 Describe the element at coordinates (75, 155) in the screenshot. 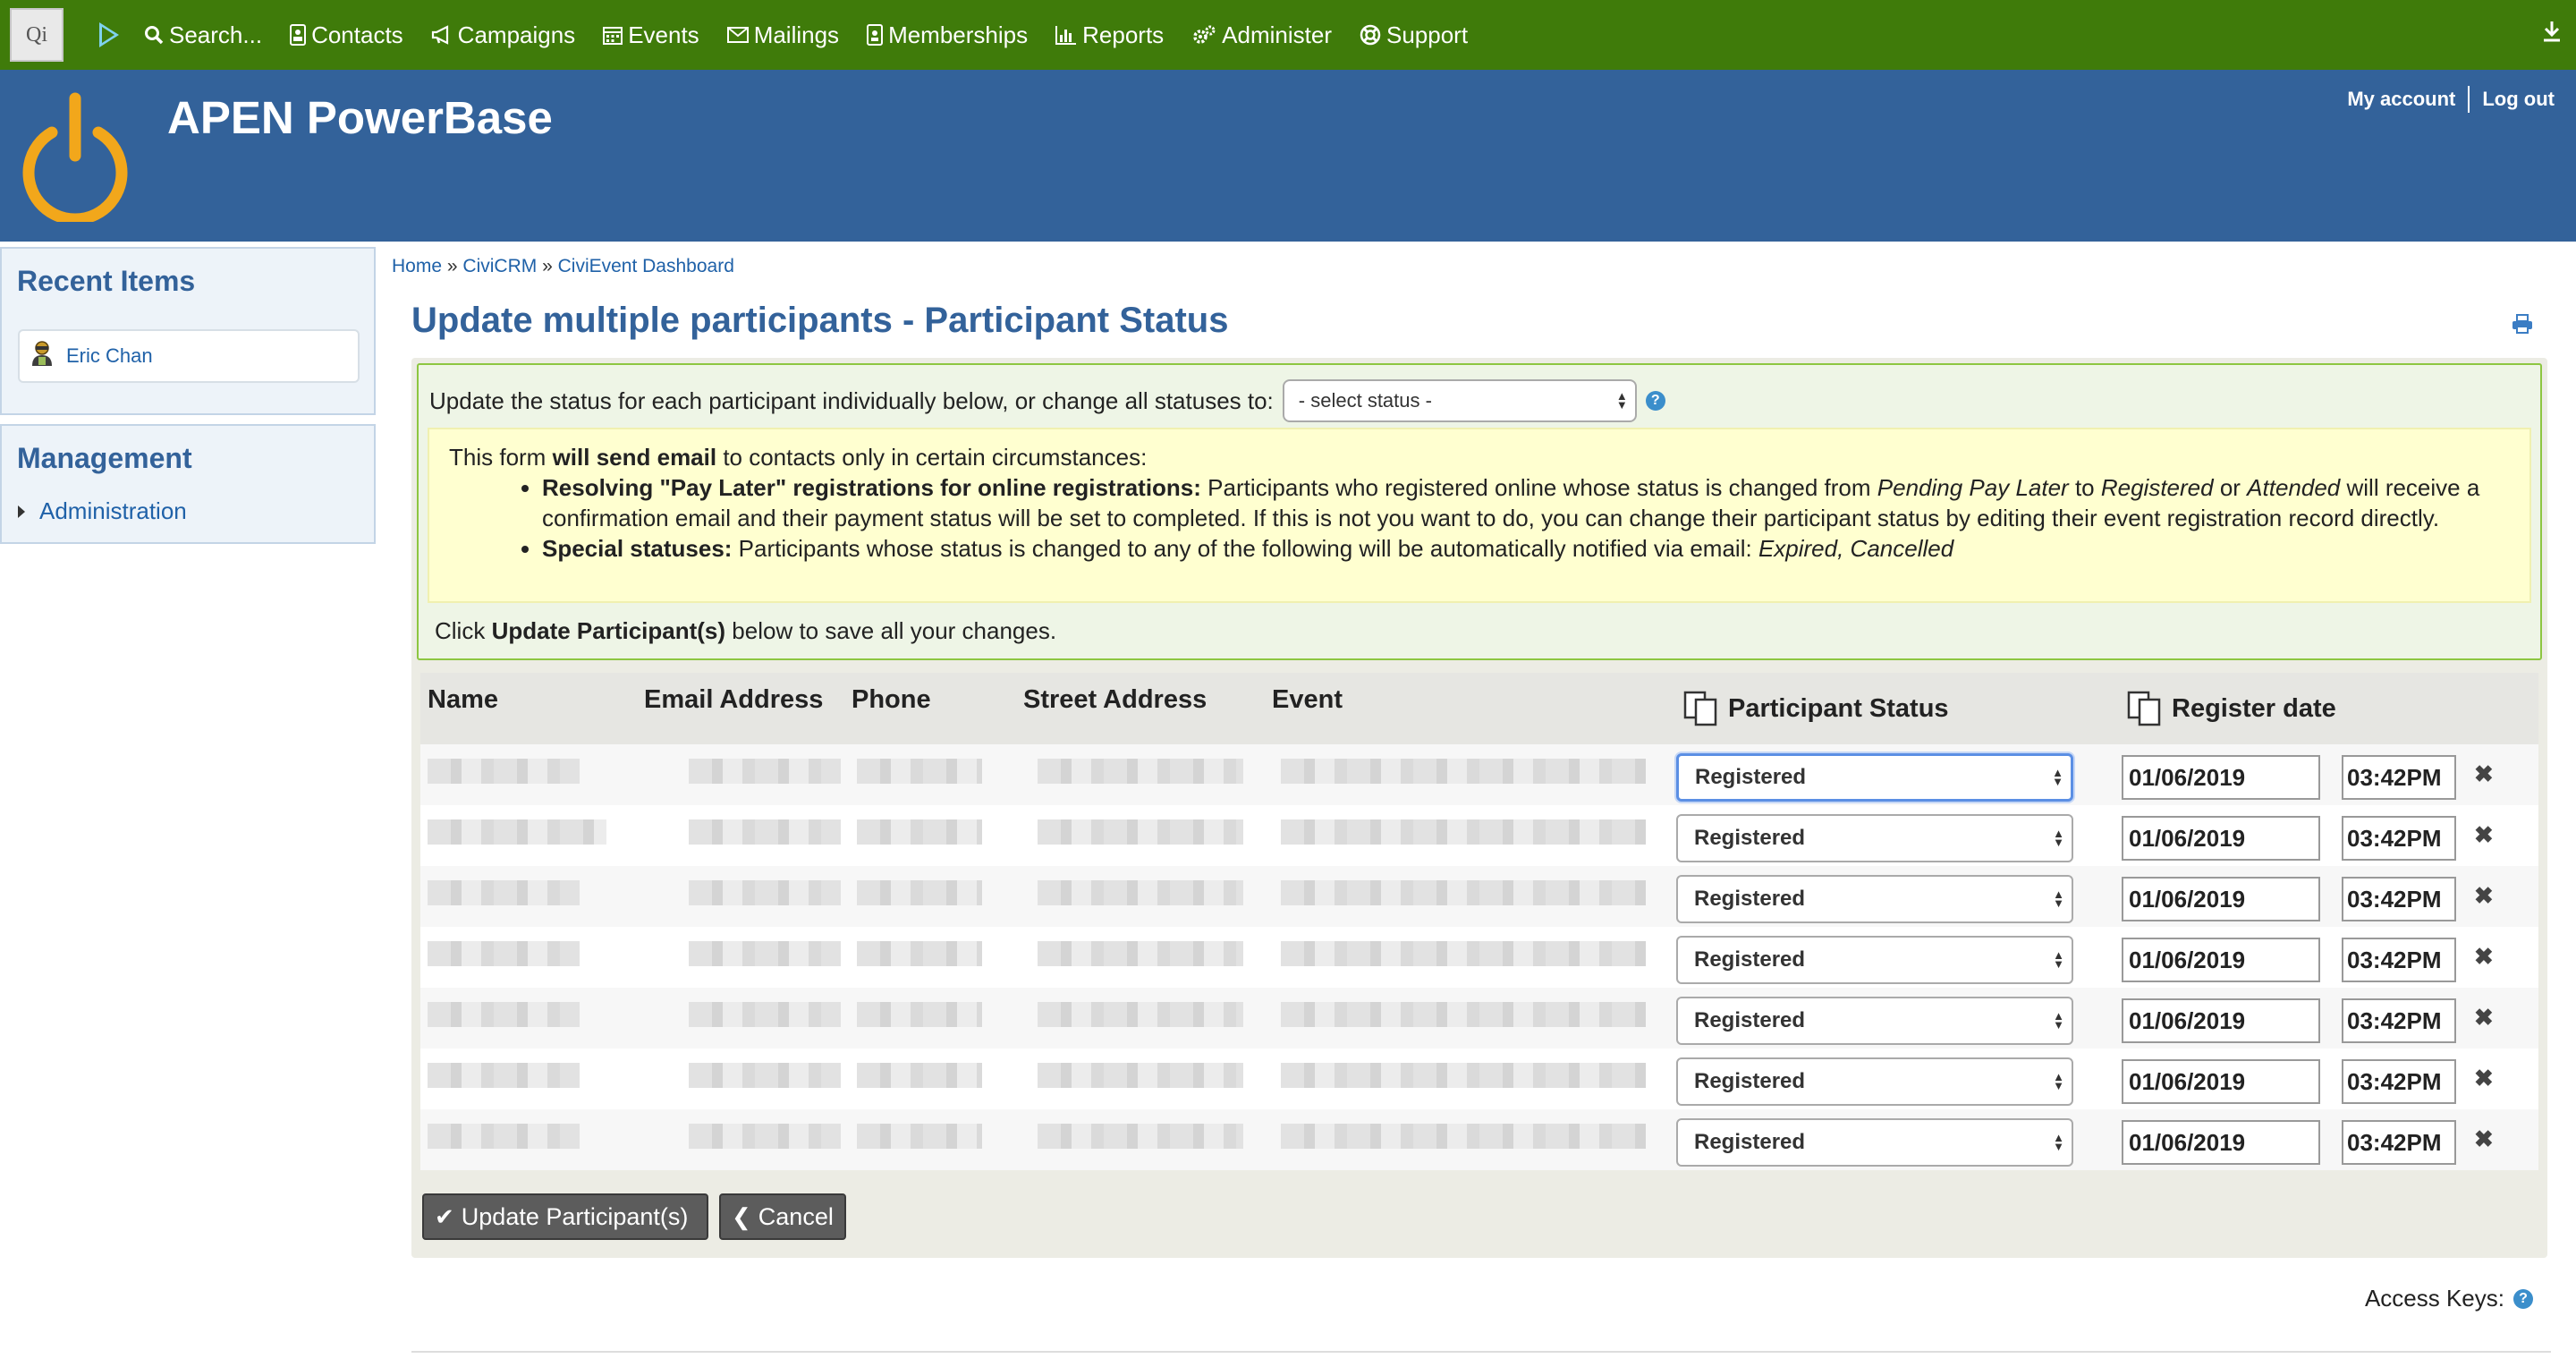

I see `power-logo-icon` at that location.